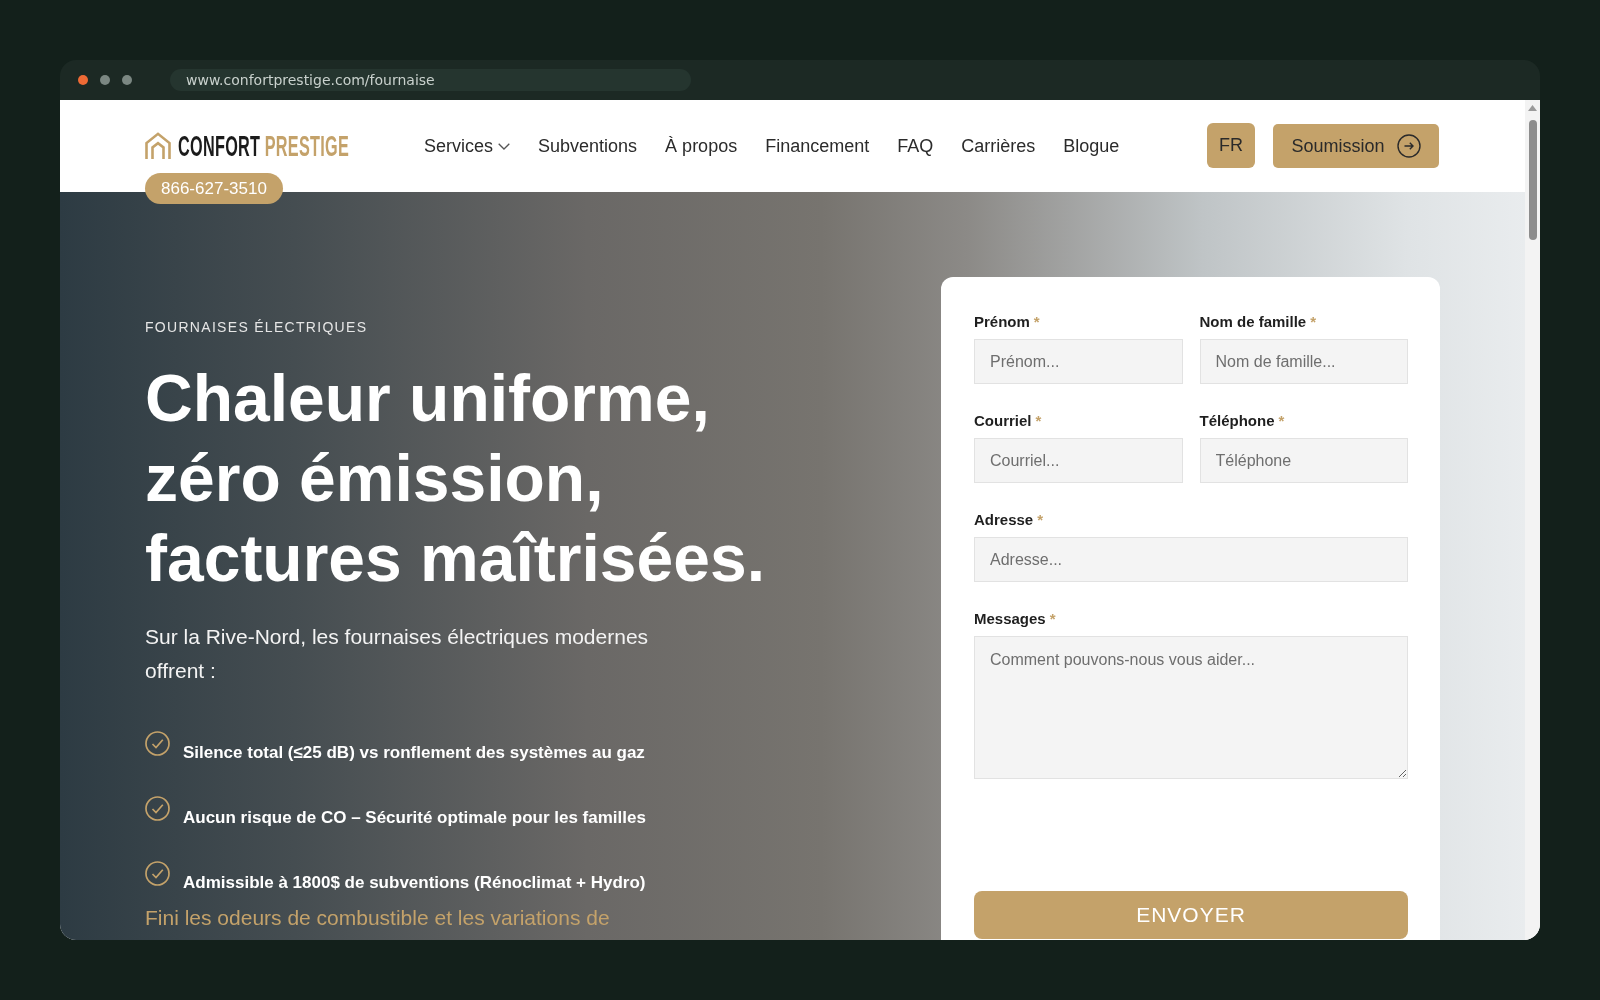  What do you see at coordinates (701, 146) in the screenshot?
I see `nav-link: À propos` at bounding box center [701, 146].